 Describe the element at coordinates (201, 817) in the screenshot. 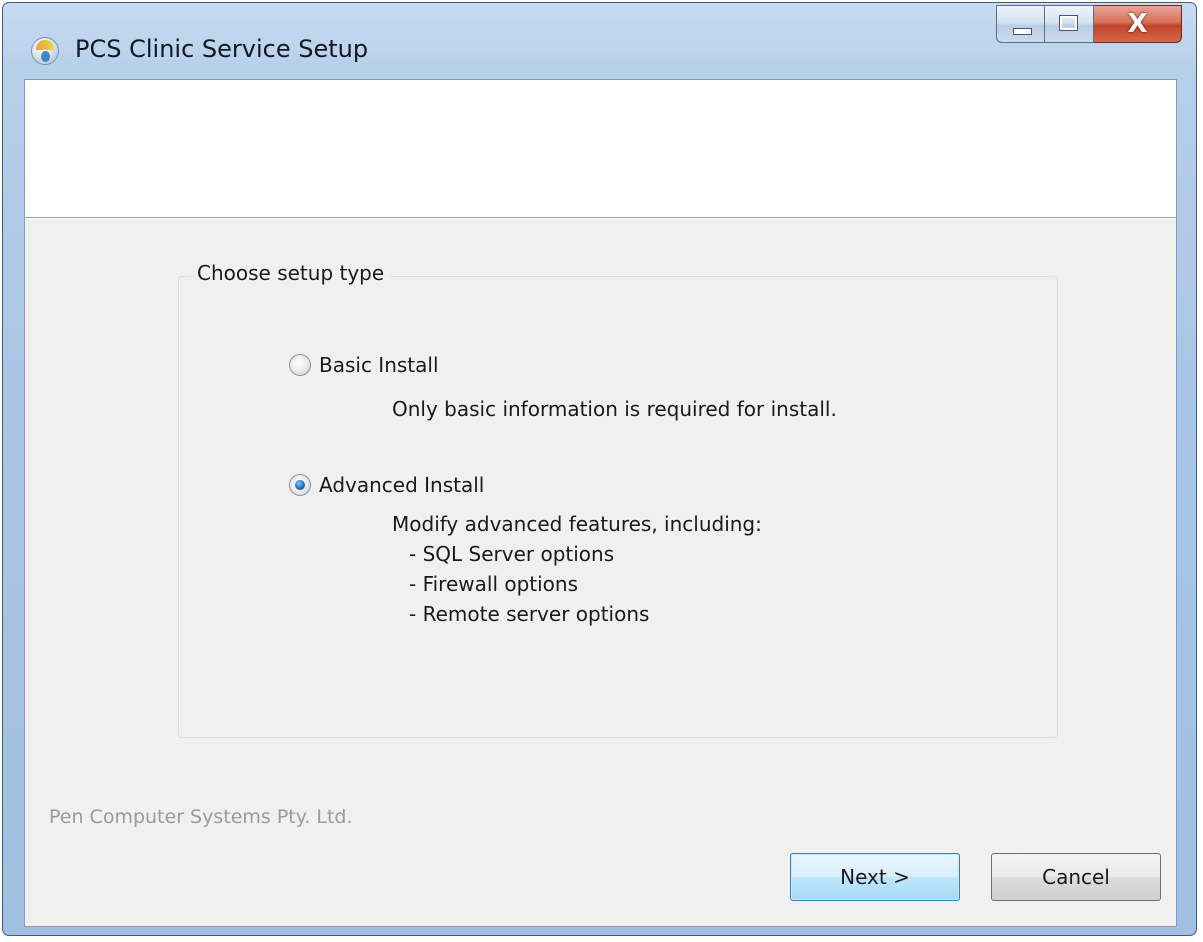

I see `company-name: Pen Computer Systems Pty. Ltd.` at that location.